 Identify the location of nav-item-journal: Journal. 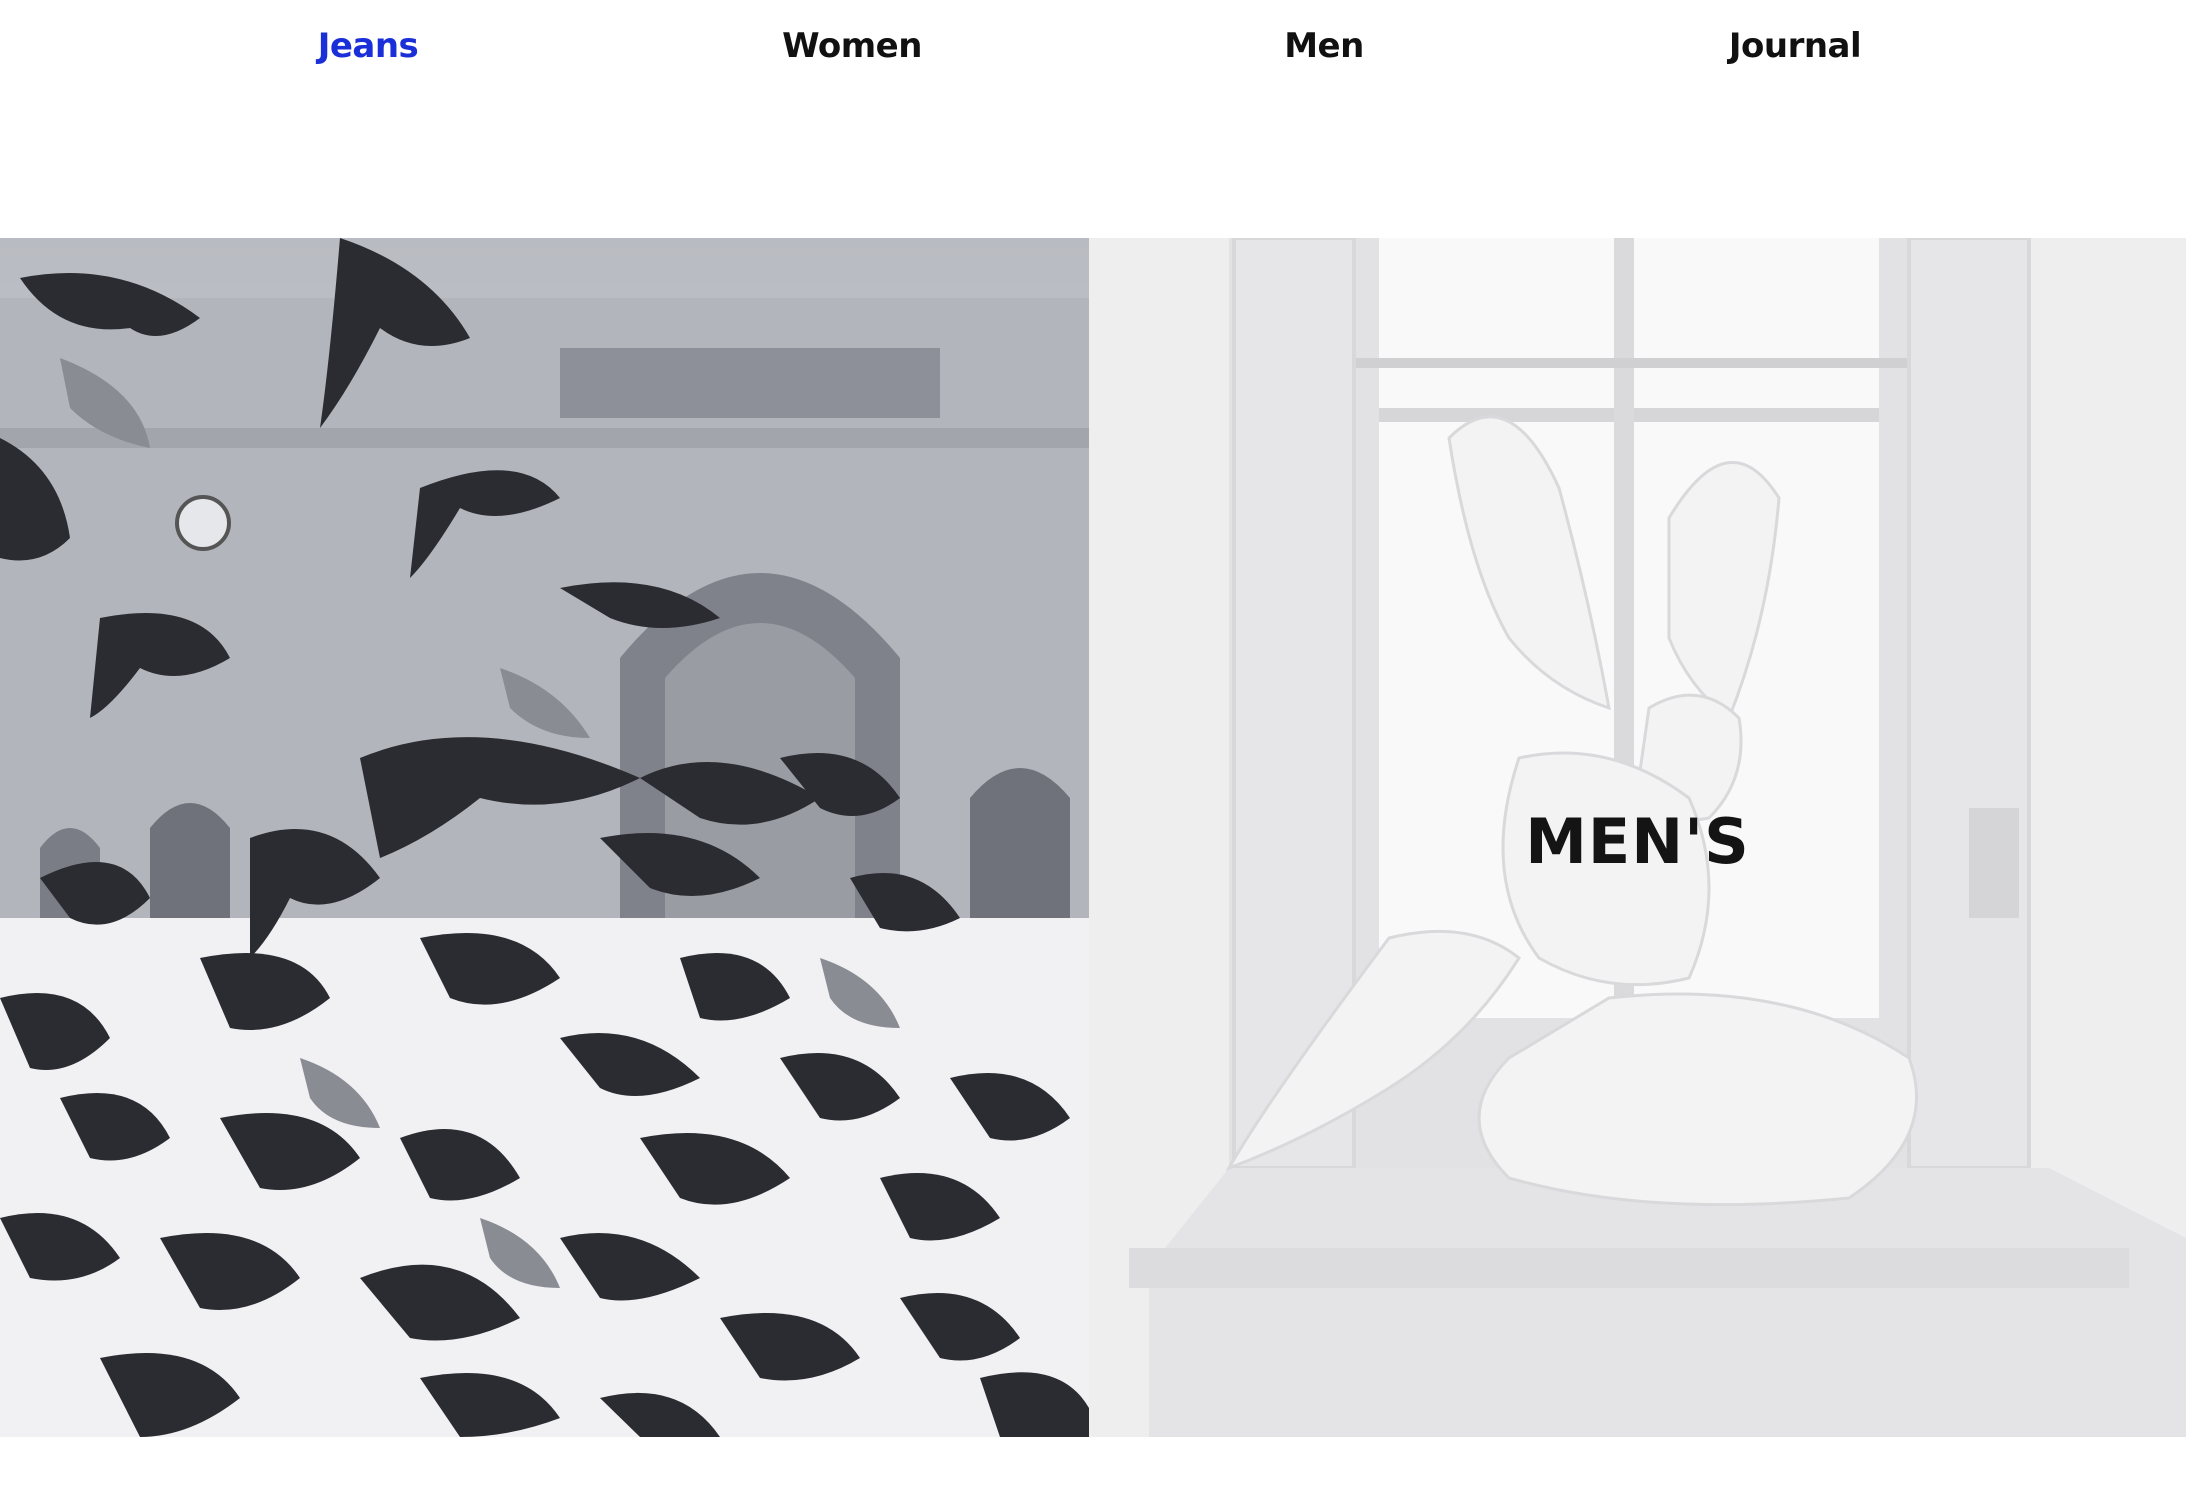
(1795, 46).